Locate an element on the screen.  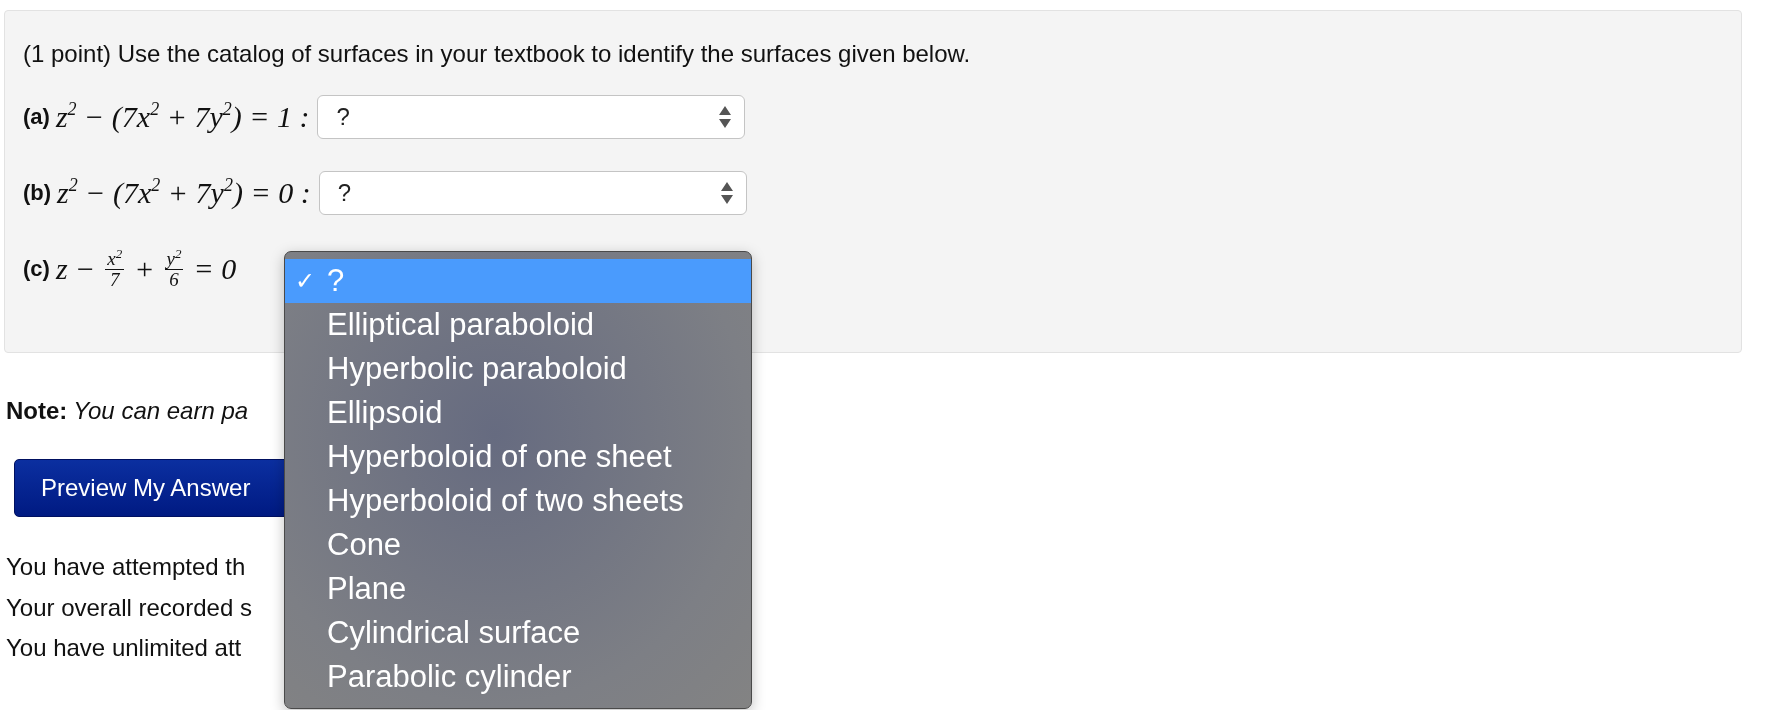
fraction: y$^{2}$ 6 is located at coordinates (174, 269).